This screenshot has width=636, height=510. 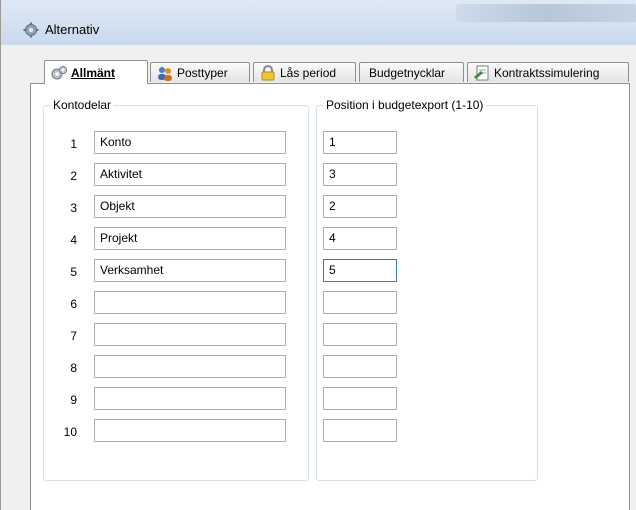 What do you see at coordinates (73, 176) in the screenshot?
I see `row-number: 2` at bounding box center [73, 176].